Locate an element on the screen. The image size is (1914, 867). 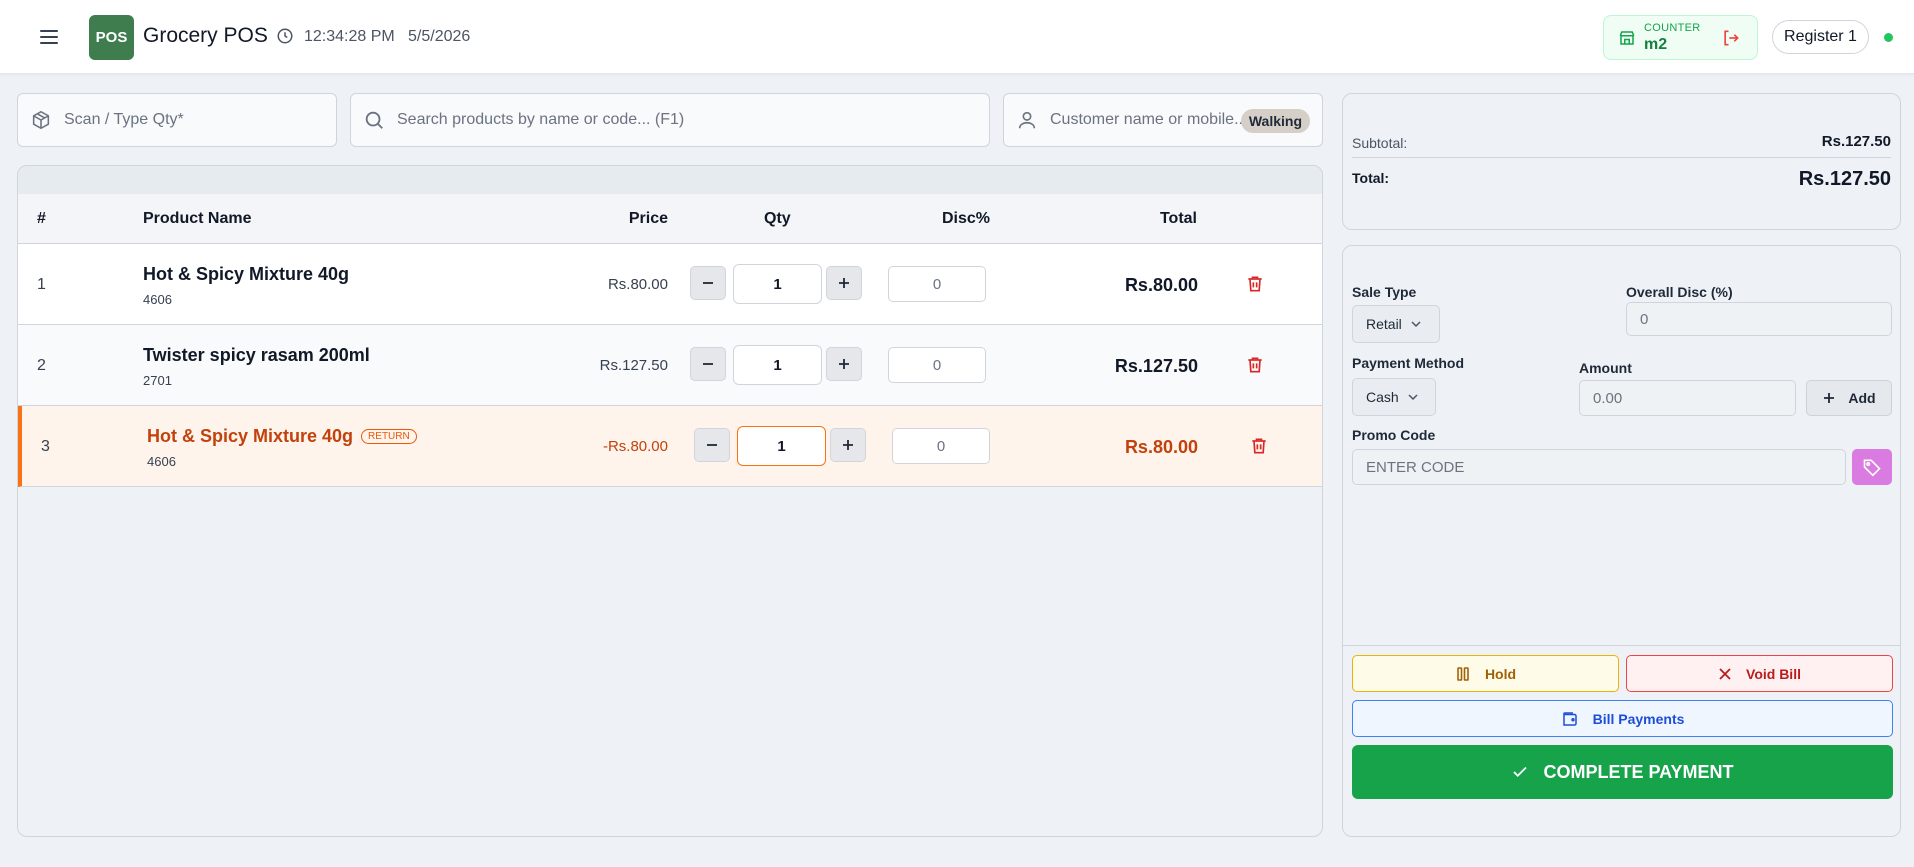
row-number: 1 is located at coordinates (41, 284).